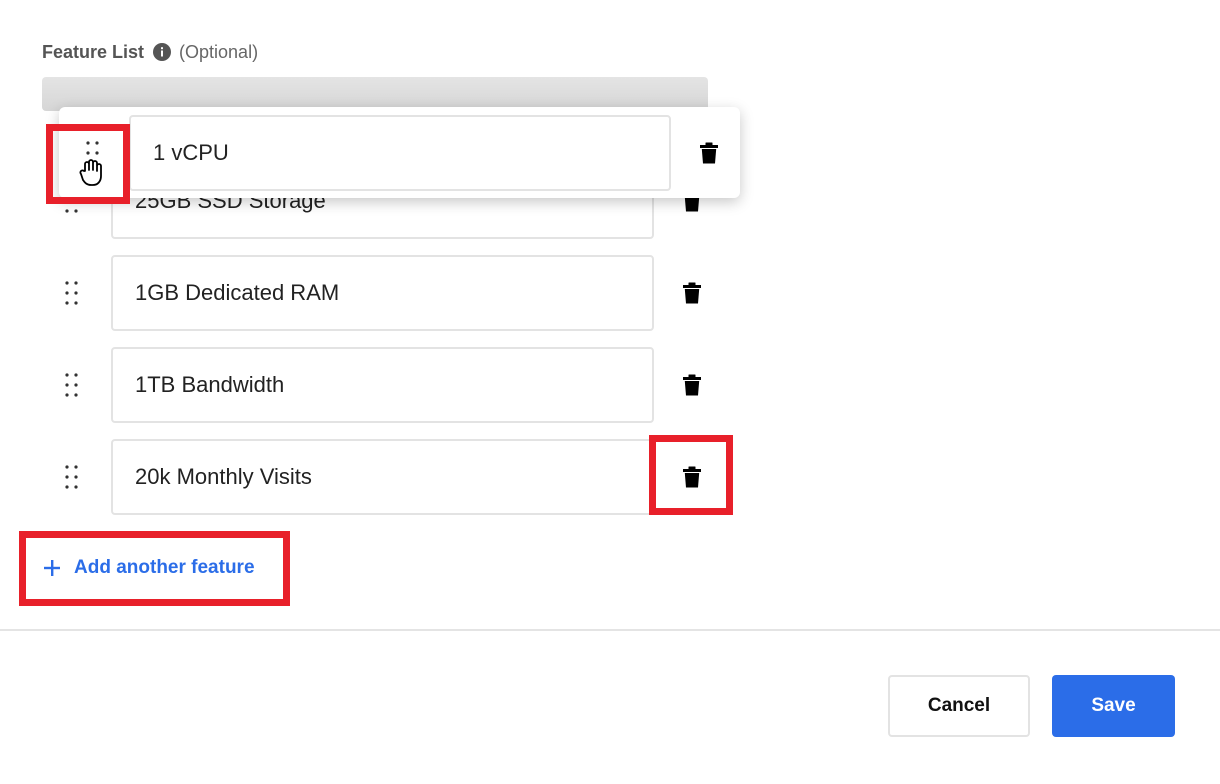  What do you see at coordinates (1113, 706) in the screenshot?
I see `save-button: Save` at bounding box center [1113, 706].